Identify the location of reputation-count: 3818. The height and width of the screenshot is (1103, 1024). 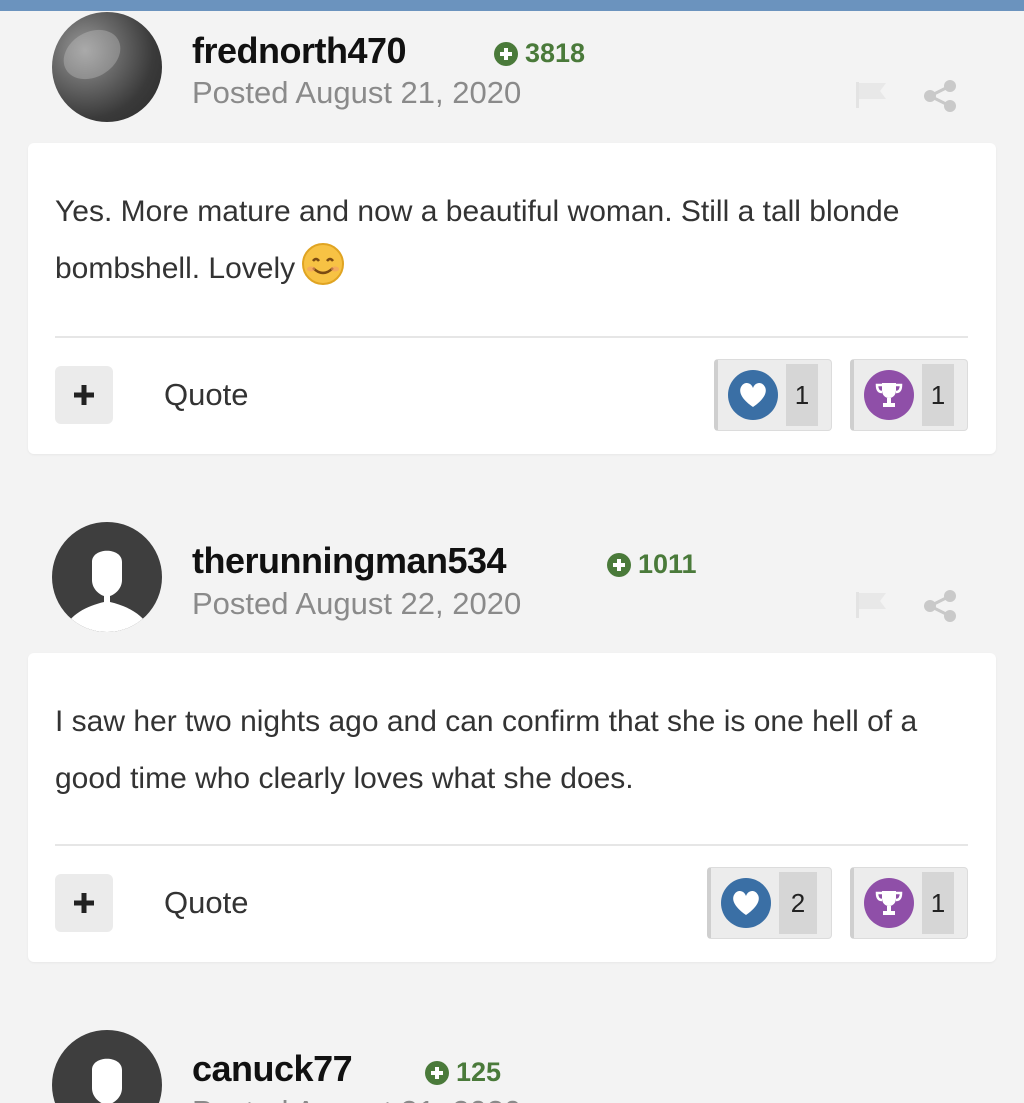
(555, 53).